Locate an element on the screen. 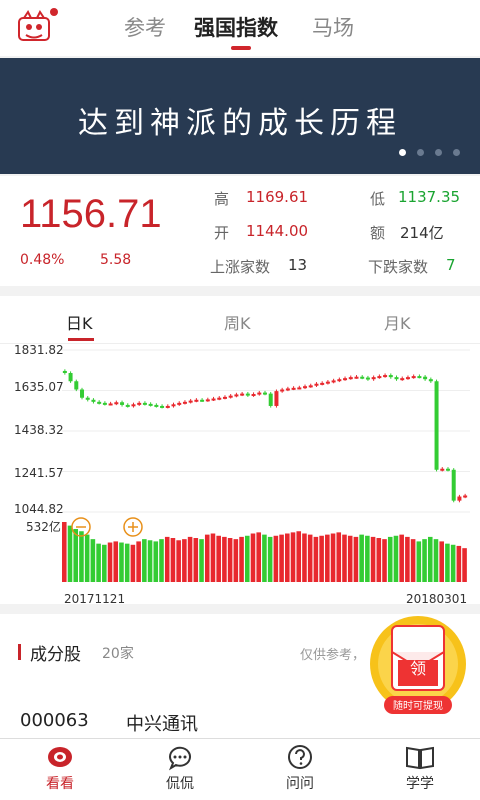 This screenshot has width=480, height=800. tab-index: 强国指数 is located at coordinates (236, 27).